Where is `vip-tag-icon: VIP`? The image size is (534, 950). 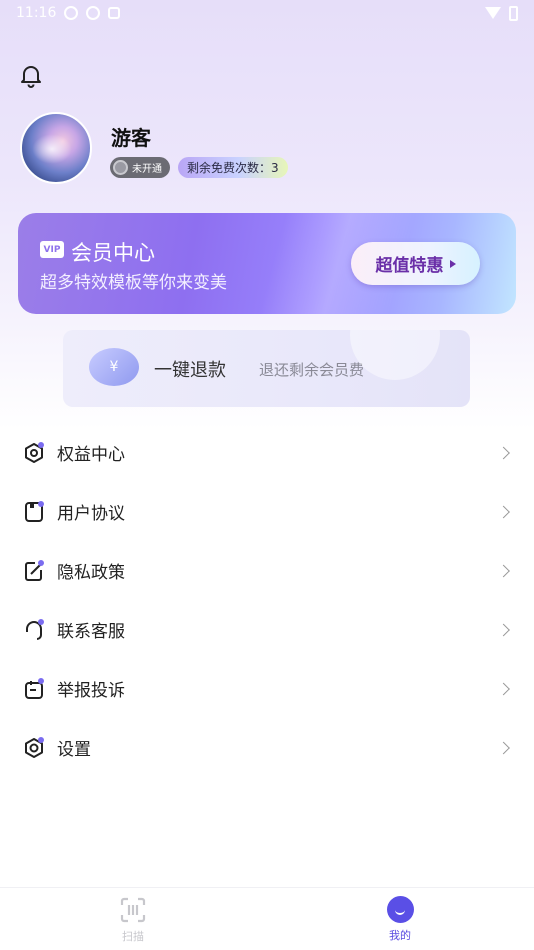
vip-tag-icon: VIP is located at coordinates (52, 249).